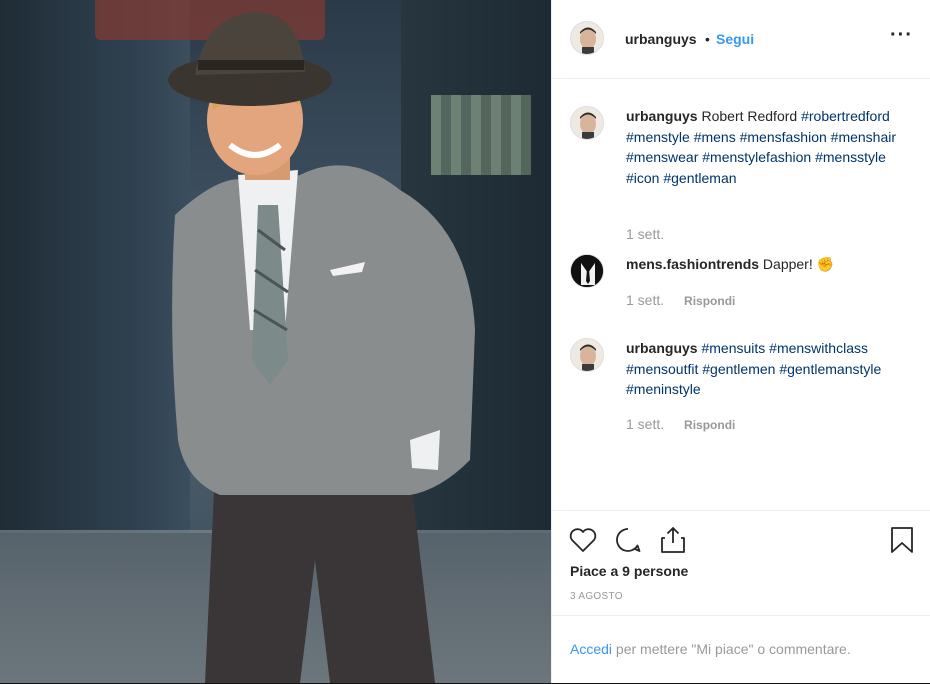 This screenshot has height=684, width=930. I want to click on comment-username: mens.fashiontrends, so click(692, 264).